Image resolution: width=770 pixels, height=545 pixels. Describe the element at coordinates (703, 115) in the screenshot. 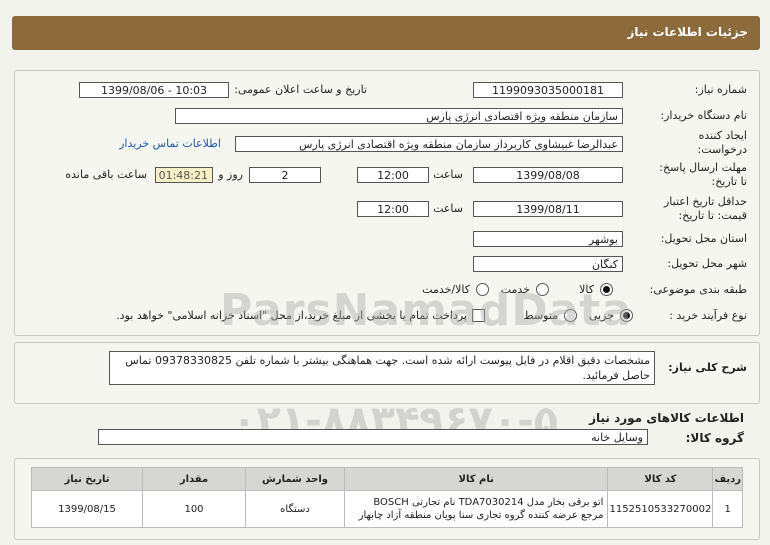

I see `buyer-org-label: نام دستگاه خریدار:` at that location.